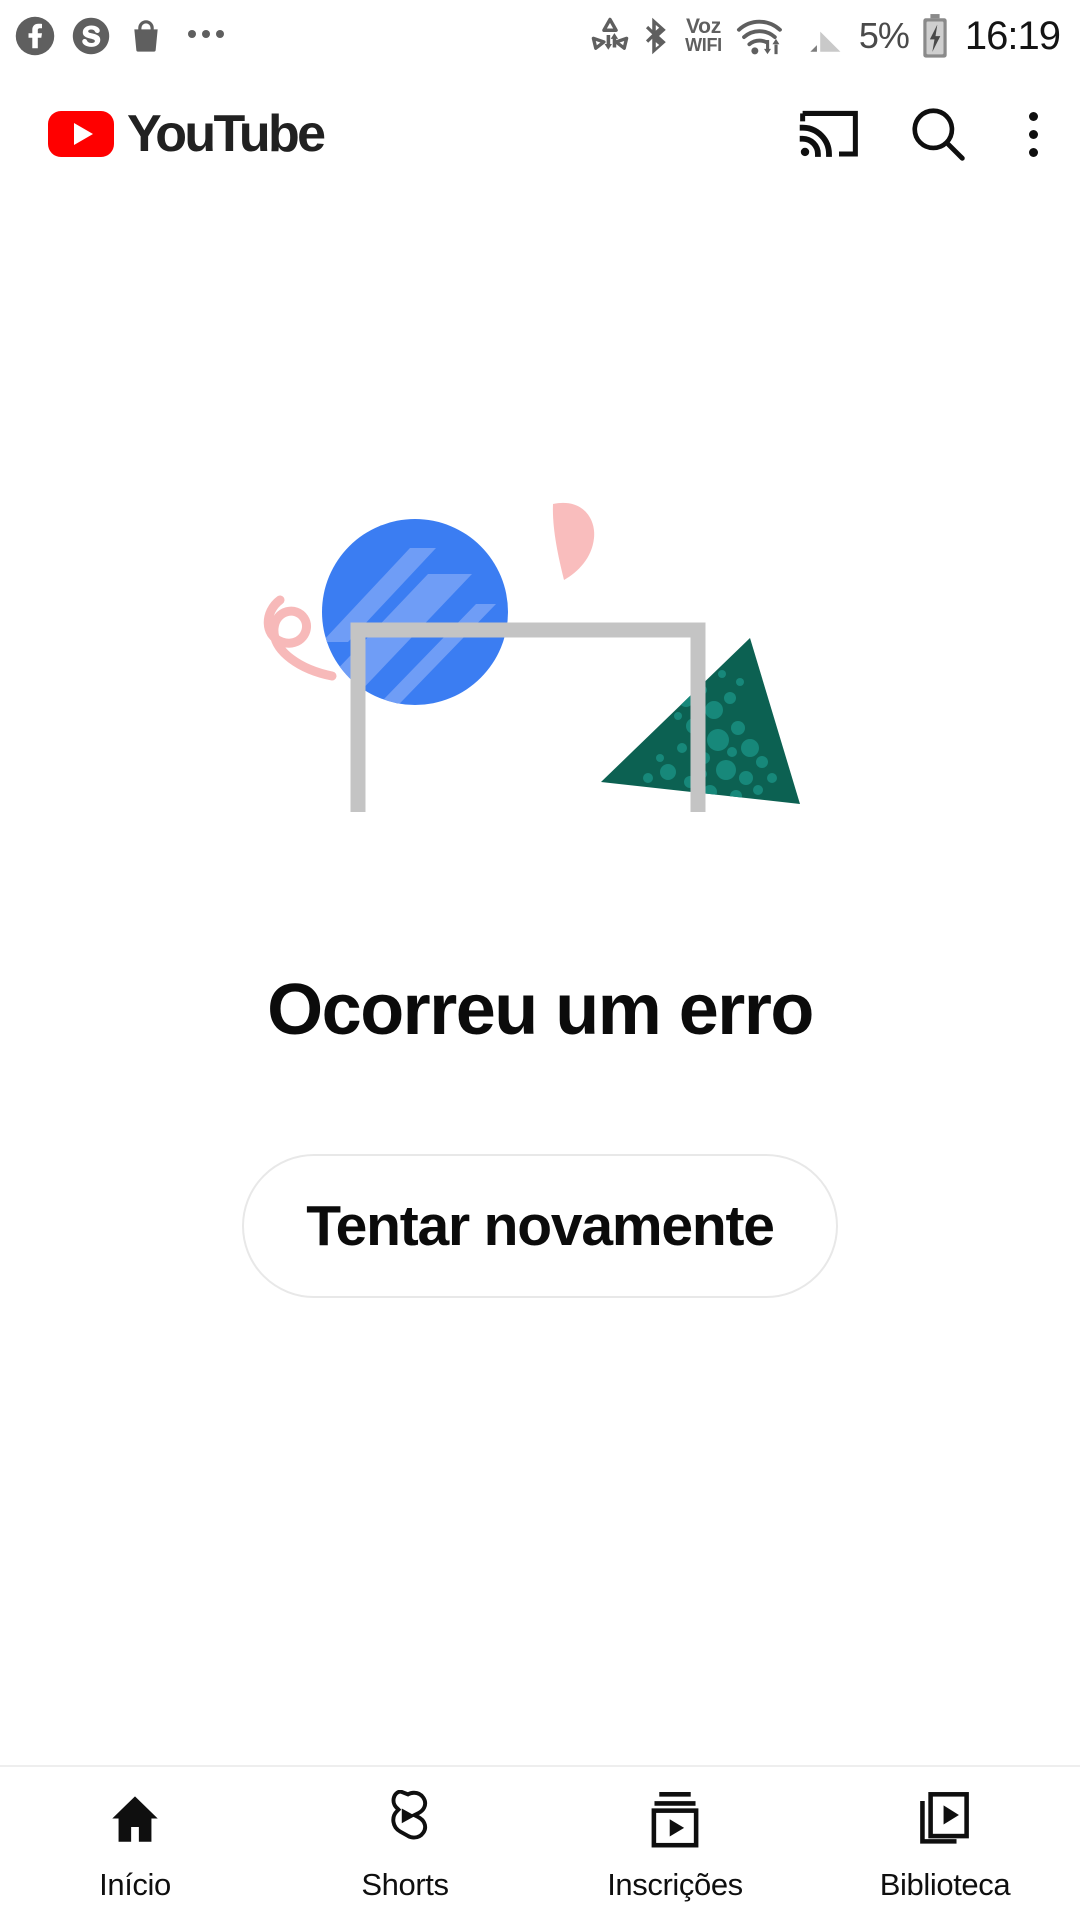  I want to click on nav-item-shorts: Shorts, so click(405, 1846).